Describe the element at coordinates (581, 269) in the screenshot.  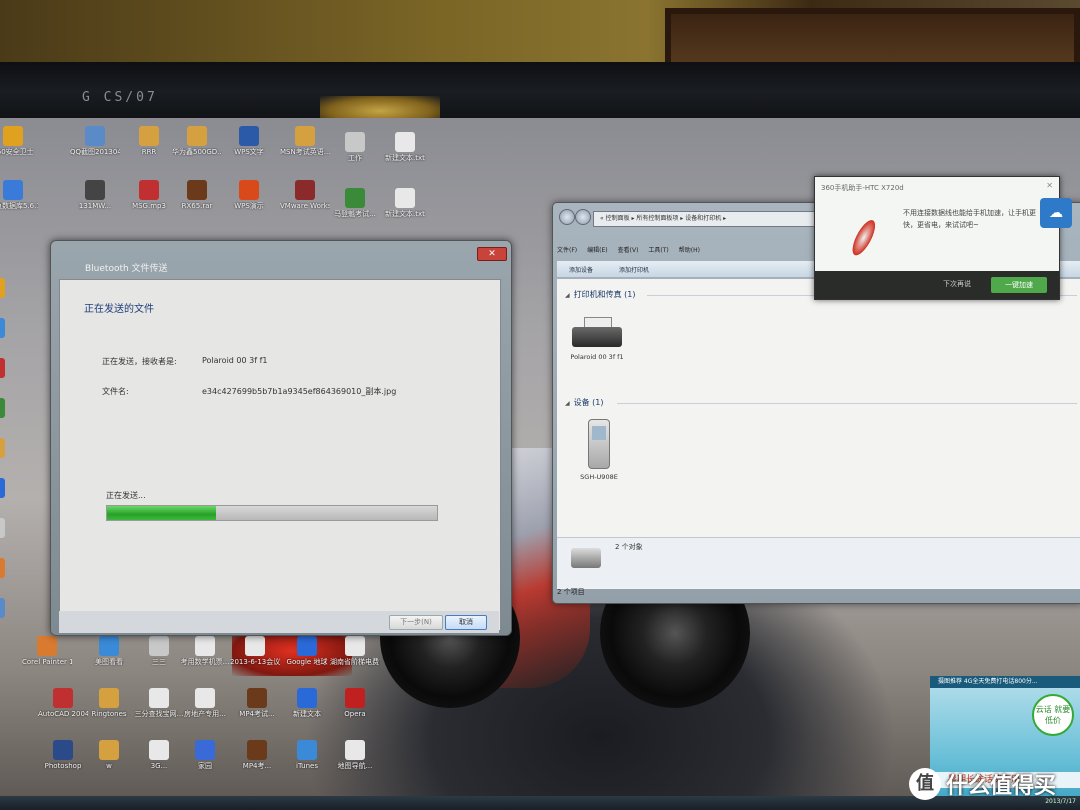
I see `add-device-button: 添加设备` at that location.